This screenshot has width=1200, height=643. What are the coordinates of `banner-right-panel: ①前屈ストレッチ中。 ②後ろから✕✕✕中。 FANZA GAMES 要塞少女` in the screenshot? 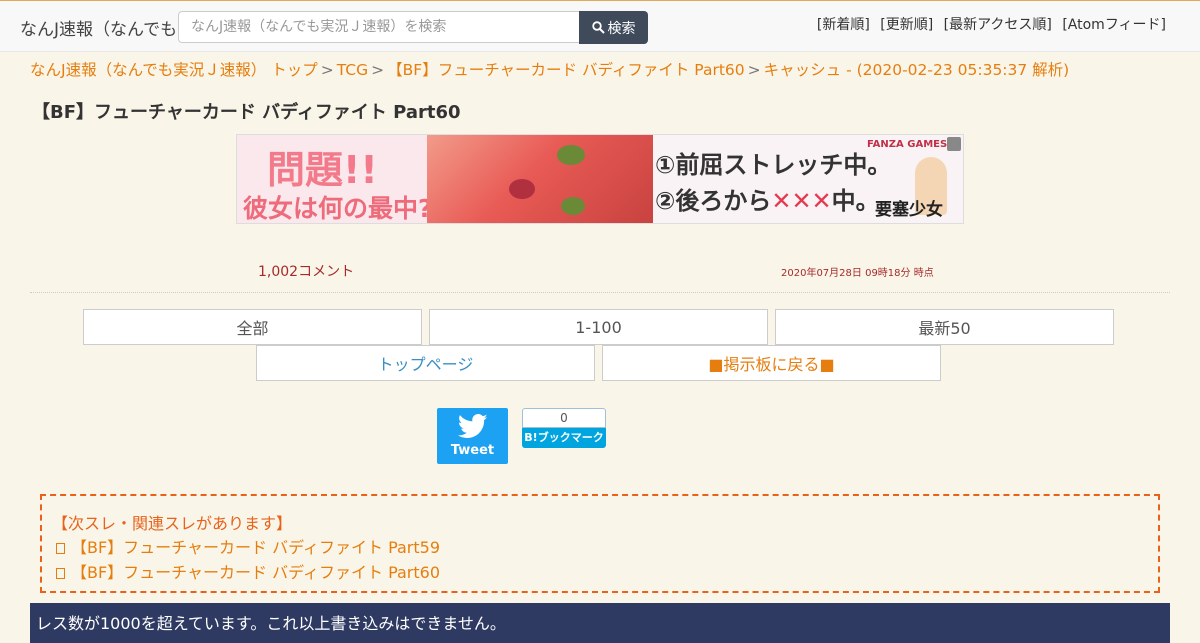 It's located at (808, 179).